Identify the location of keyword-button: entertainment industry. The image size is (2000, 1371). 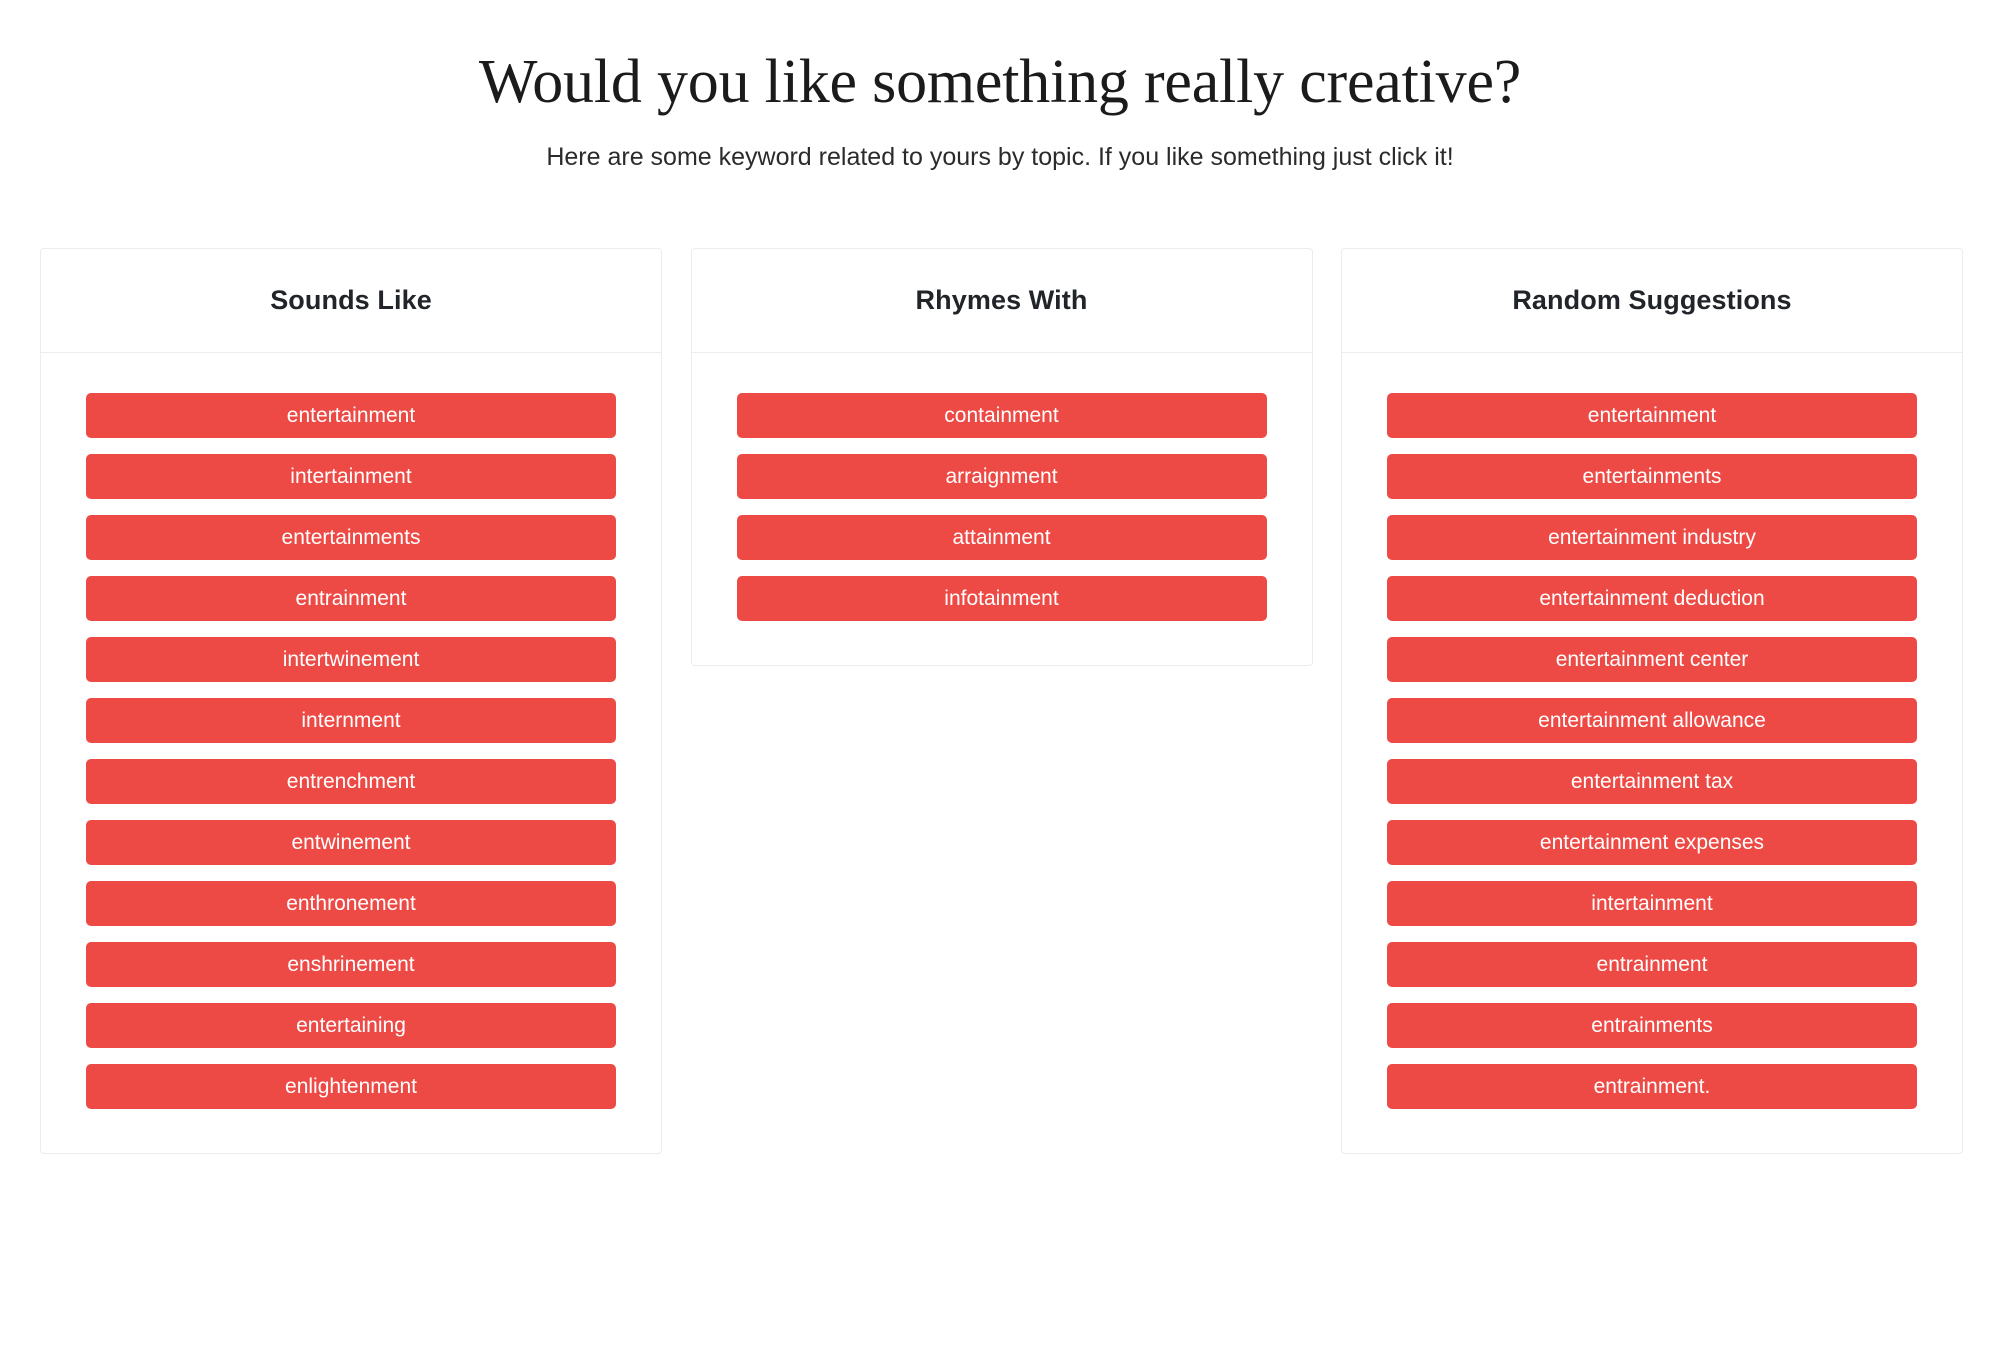
(1652, 537).